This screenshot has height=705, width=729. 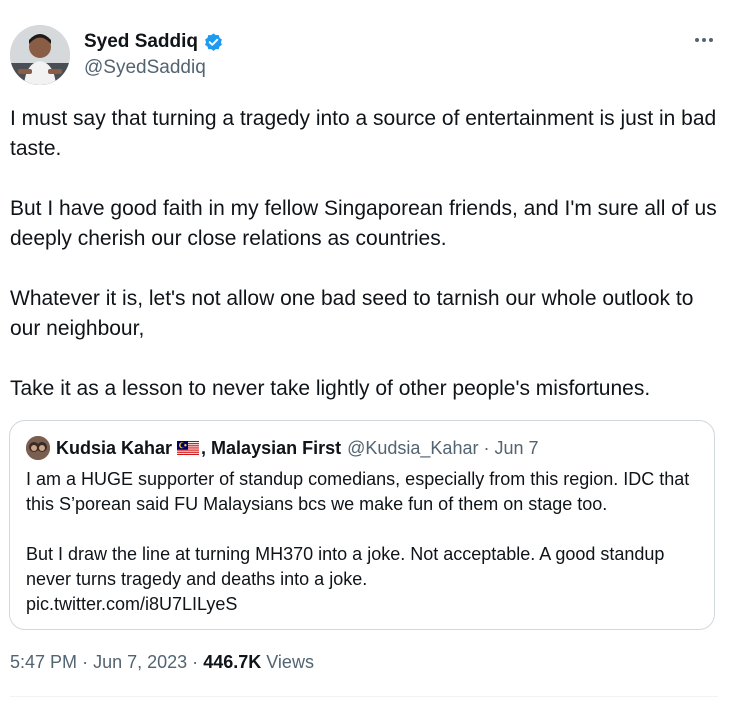 What do you see at coordinates (140, 662) in the screenshot?
I see `tweet-date: Jun 7, 2023` at bounding box center [140, 662].